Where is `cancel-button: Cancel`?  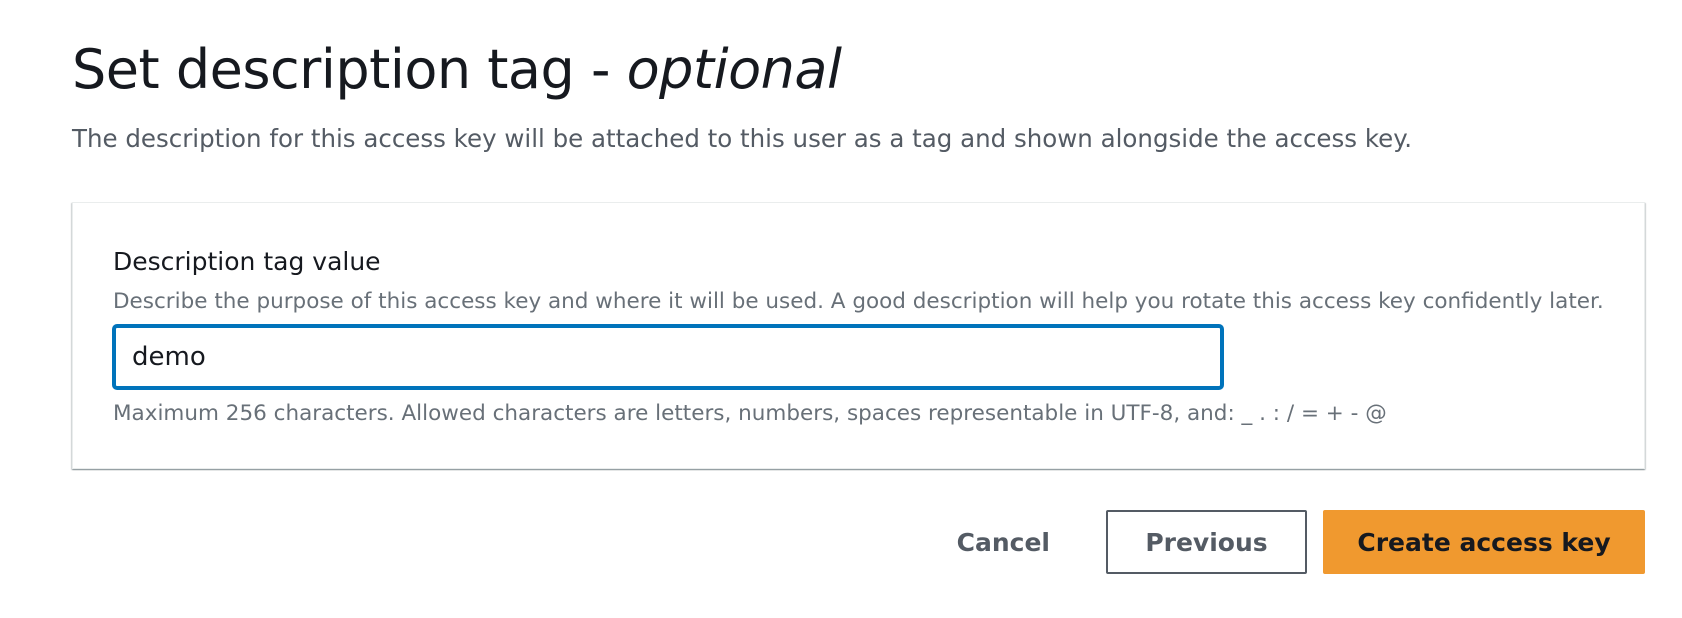
cancel-button: Cancel is located at coordinates (1003, 542).